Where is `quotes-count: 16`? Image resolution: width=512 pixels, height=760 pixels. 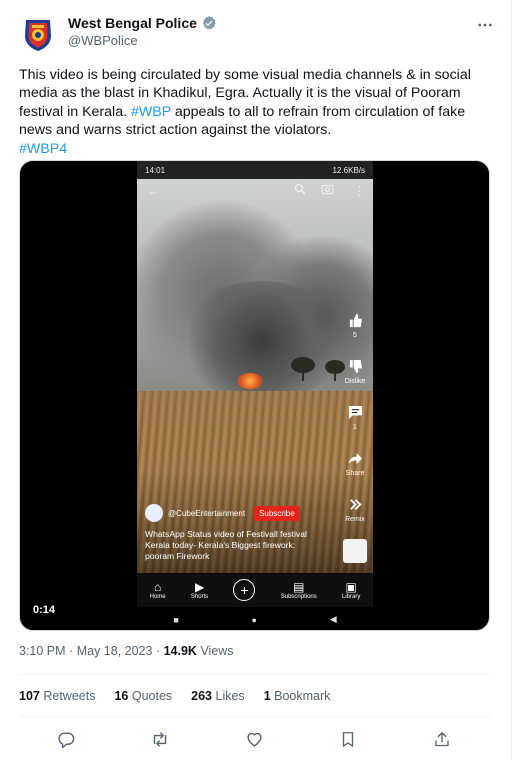 quotes-count: 16 is located at coordinates (121, 696).